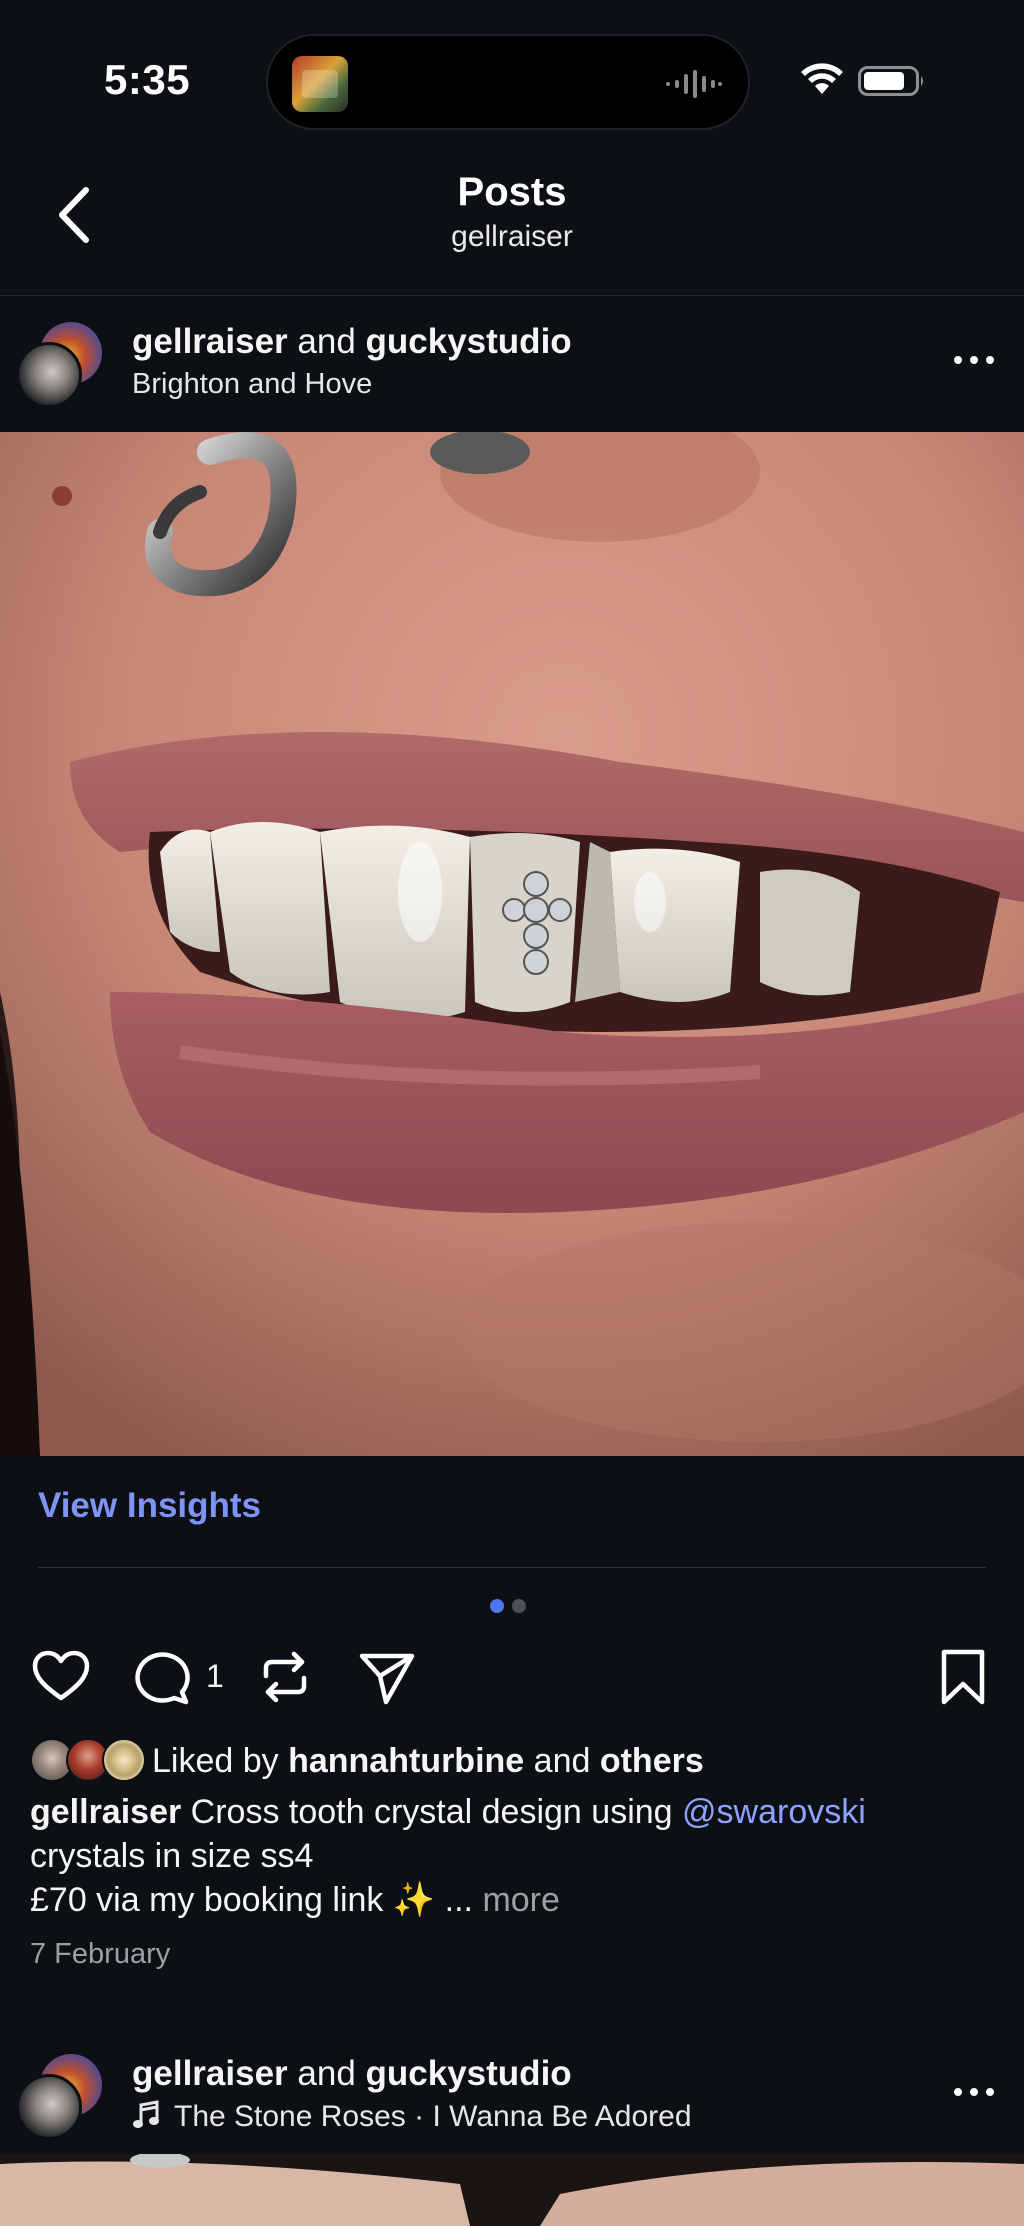  Describe the element at coordinates (774, 1812) in the screenshot. I see `caption-mention: @swarovski` at that location.